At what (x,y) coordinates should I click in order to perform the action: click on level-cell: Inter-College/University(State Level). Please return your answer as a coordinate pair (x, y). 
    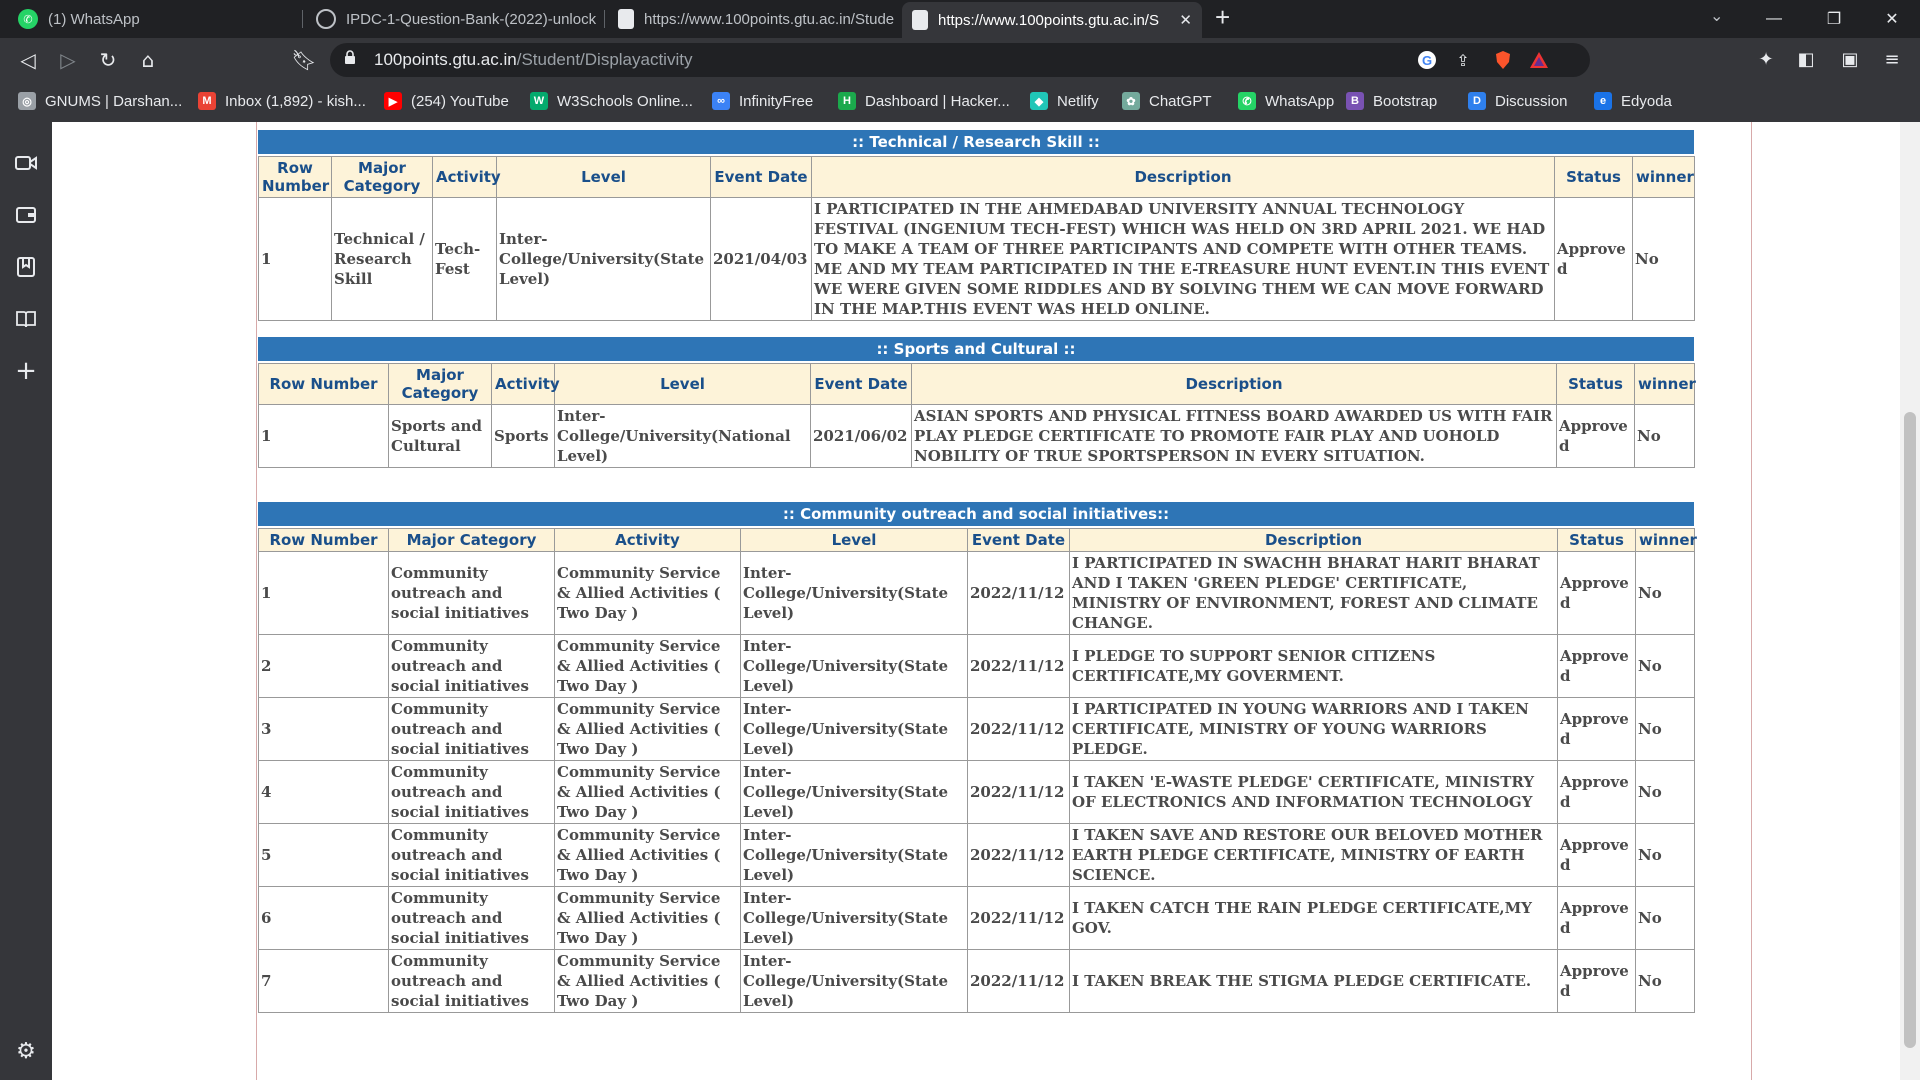
    Looking at the image, I should click on (854, 792).